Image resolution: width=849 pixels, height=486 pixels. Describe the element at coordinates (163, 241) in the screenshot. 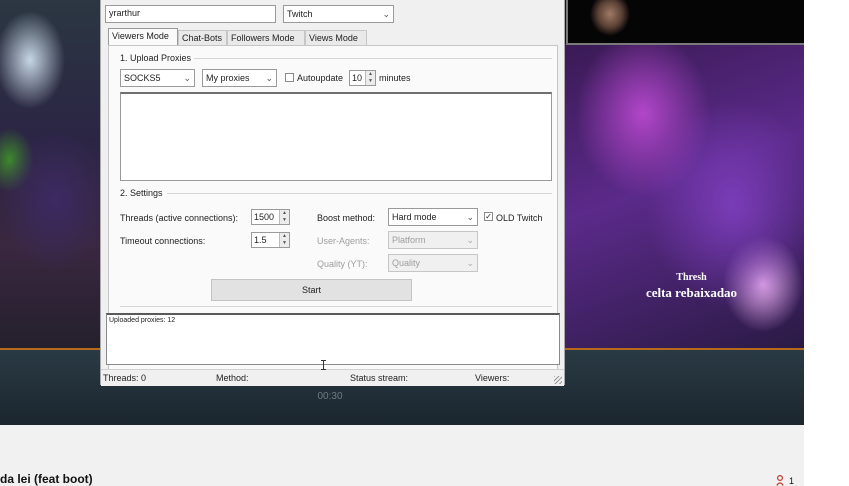

I see `timeout-label: Timeout connections:` at that location.